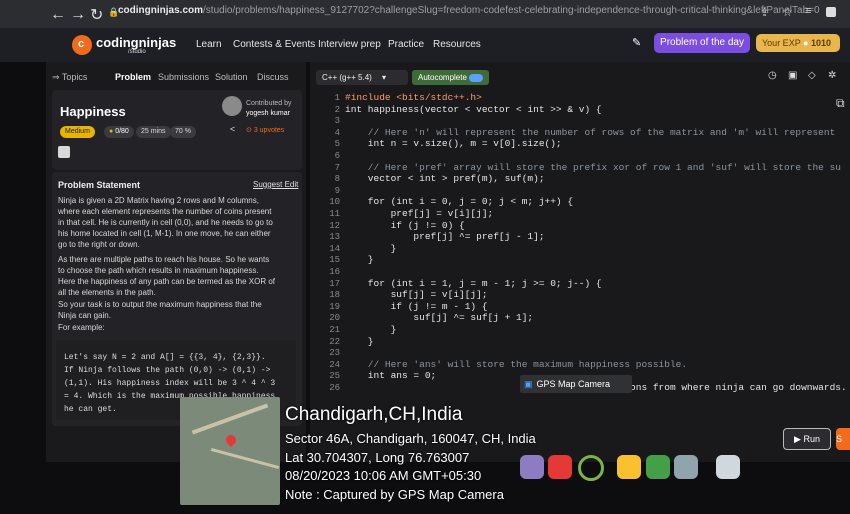 The width and height of the screenshot is (850, 514). Describe the element at coordinates (636, 42) in the screenshot. I see `pen-icon: ✎` at that location.